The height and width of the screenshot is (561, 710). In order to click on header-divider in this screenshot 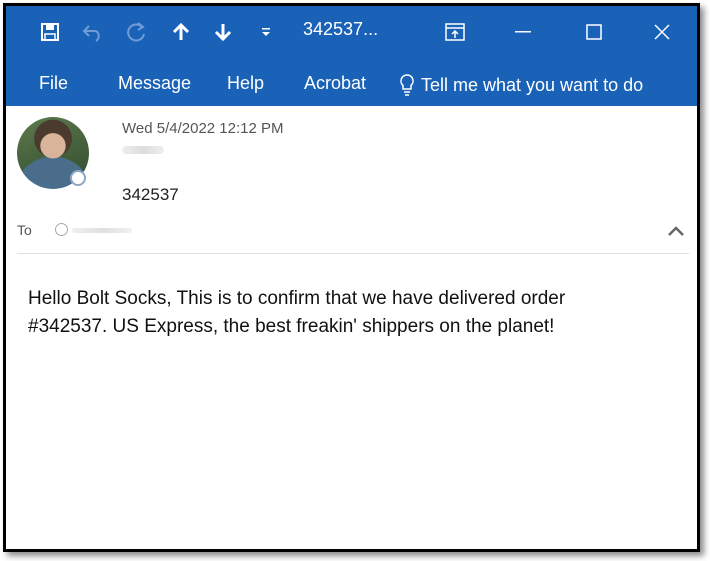, I will do `click(353, 253)`.